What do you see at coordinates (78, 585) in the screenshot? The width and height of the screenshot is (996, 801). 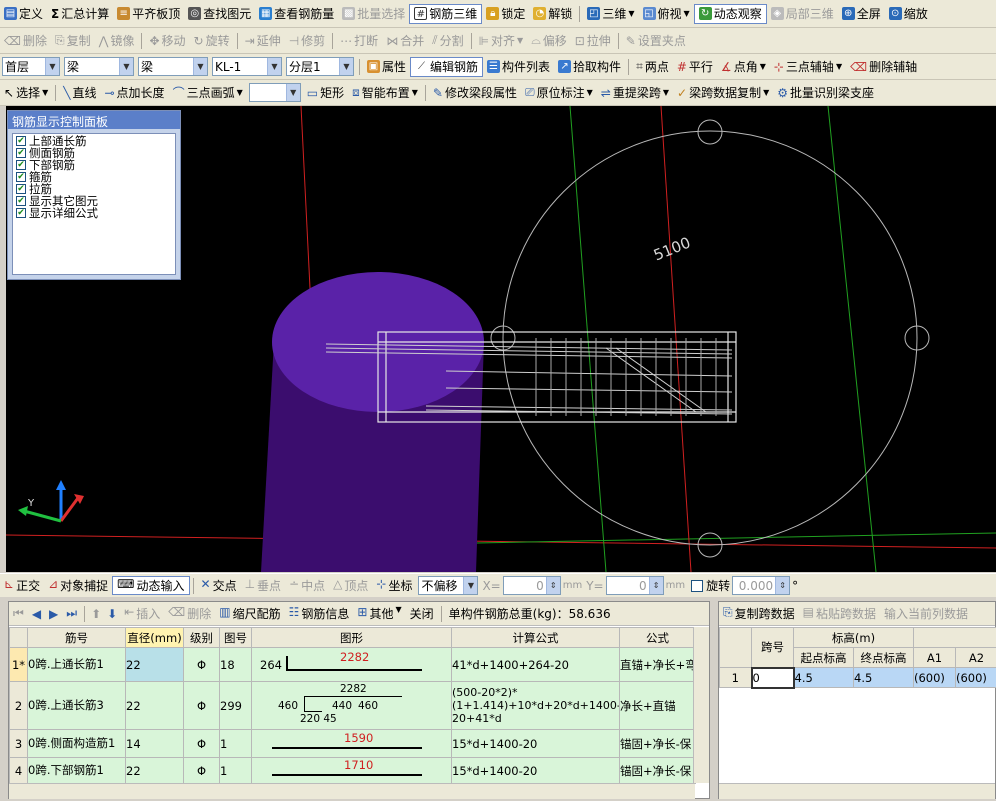 I see `snap-button: ⊿ 对象捕捉` at bounding box center [78, 585].